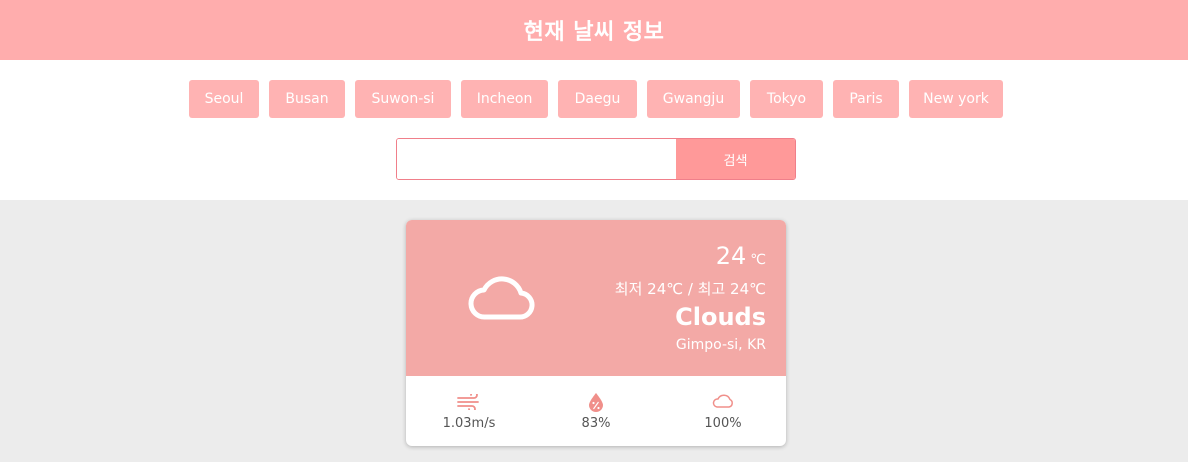  What do you see at coordinates (758, 260) in the screenshot?
I see `temperature-unit: ℃` at bounding box center [758, 260].